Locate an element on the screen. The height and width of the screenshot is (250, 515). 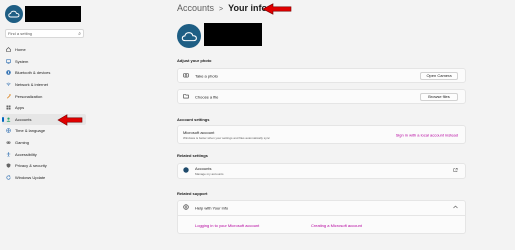
section-title-account-settings: Account settings is located at coordinates (193, 119).